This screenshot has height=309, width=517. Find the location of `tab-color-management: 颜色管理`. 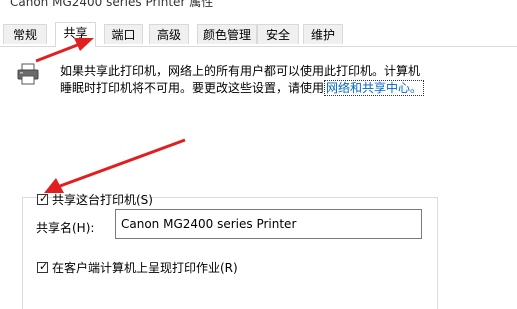

tab-color-management: 颜色管理 is located at coordinates (227, 34).